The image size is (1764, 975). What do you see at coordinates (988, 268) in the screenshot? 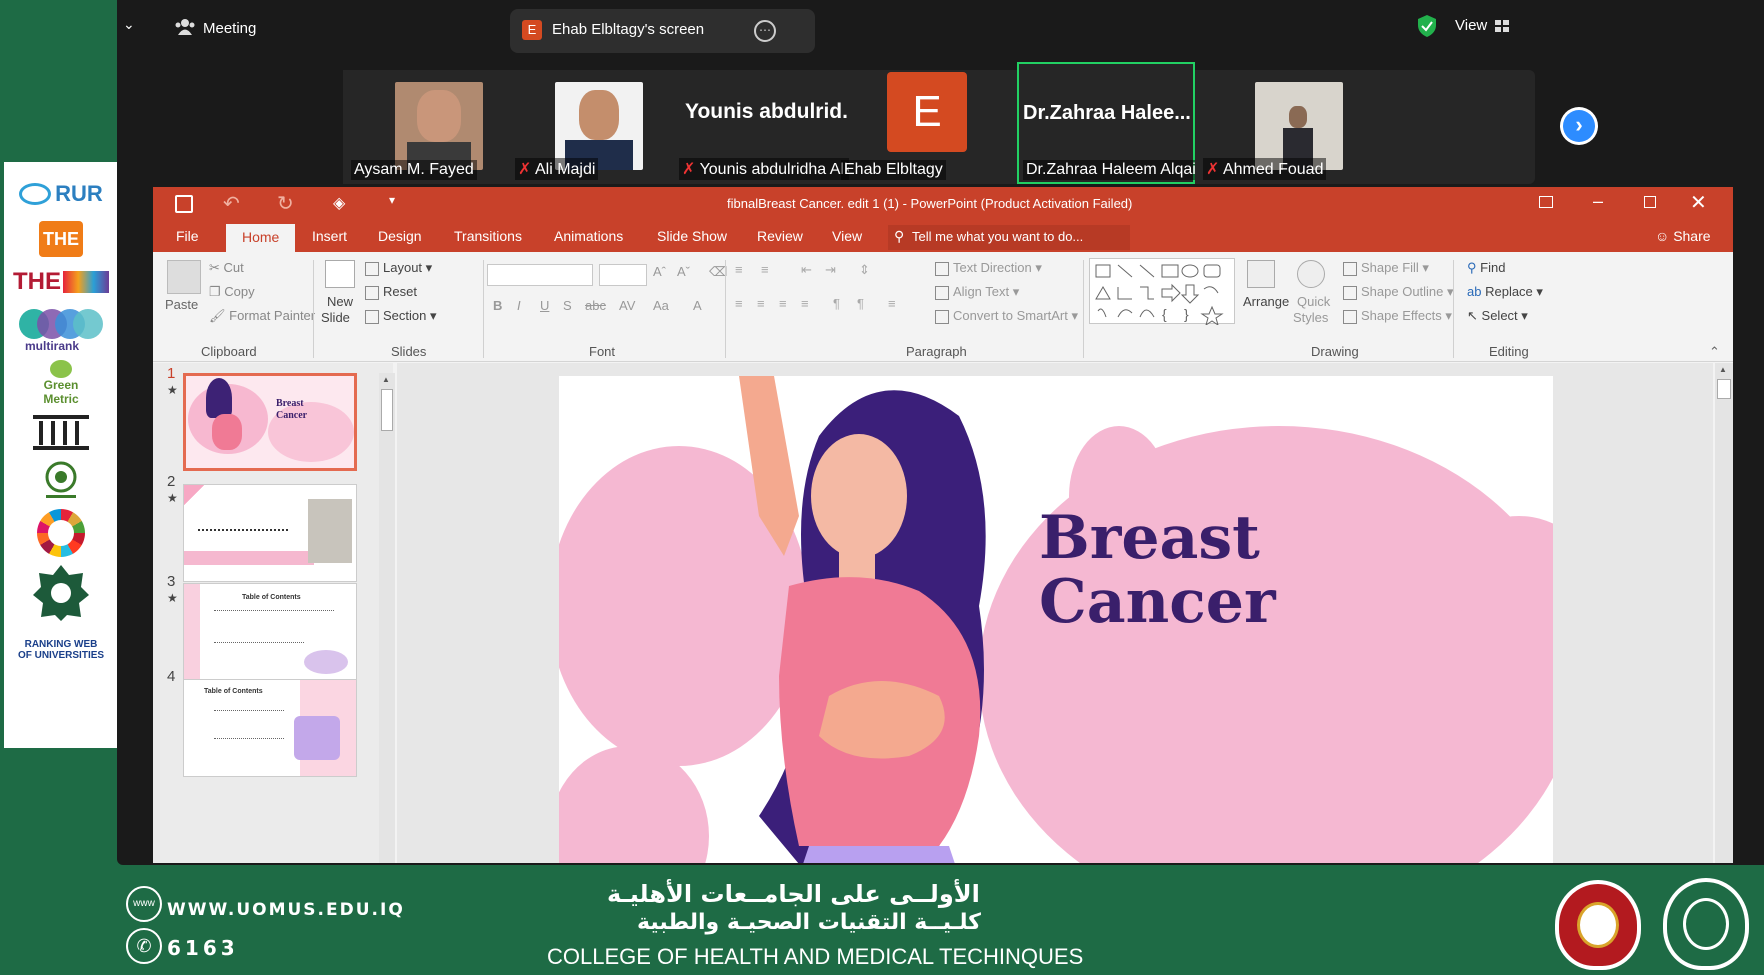
I see `text-direction-button: Text Direction ▾` at bounding box center [988, 268].